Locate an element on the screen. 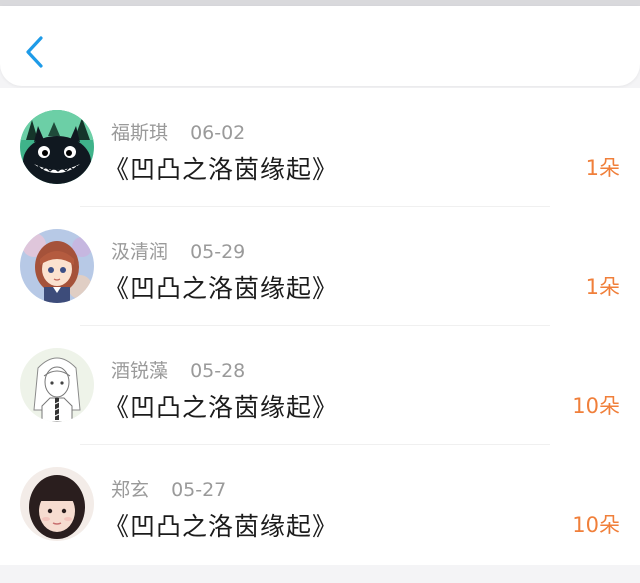 The image size is (640, 583). photo-girl-avatar is located at coordinates (57, 504).